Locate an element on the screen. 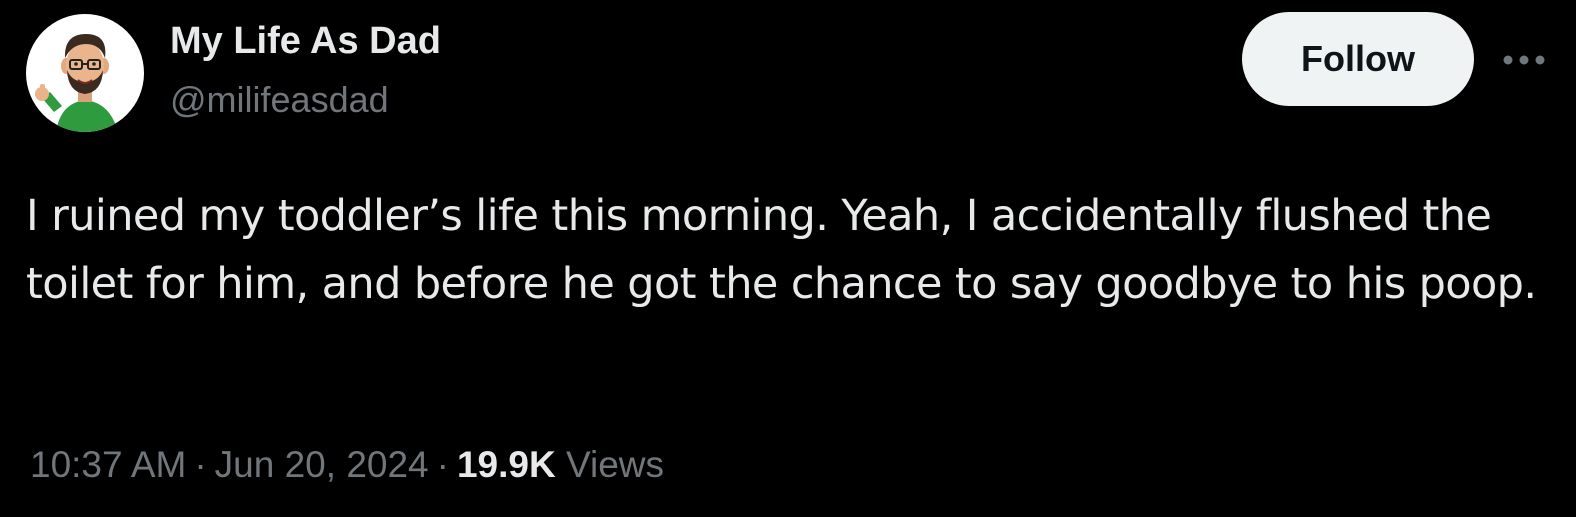 This screenshot has width=1576, height=517. bitmoji-avatar-icon is located at coordinates (76, 83).